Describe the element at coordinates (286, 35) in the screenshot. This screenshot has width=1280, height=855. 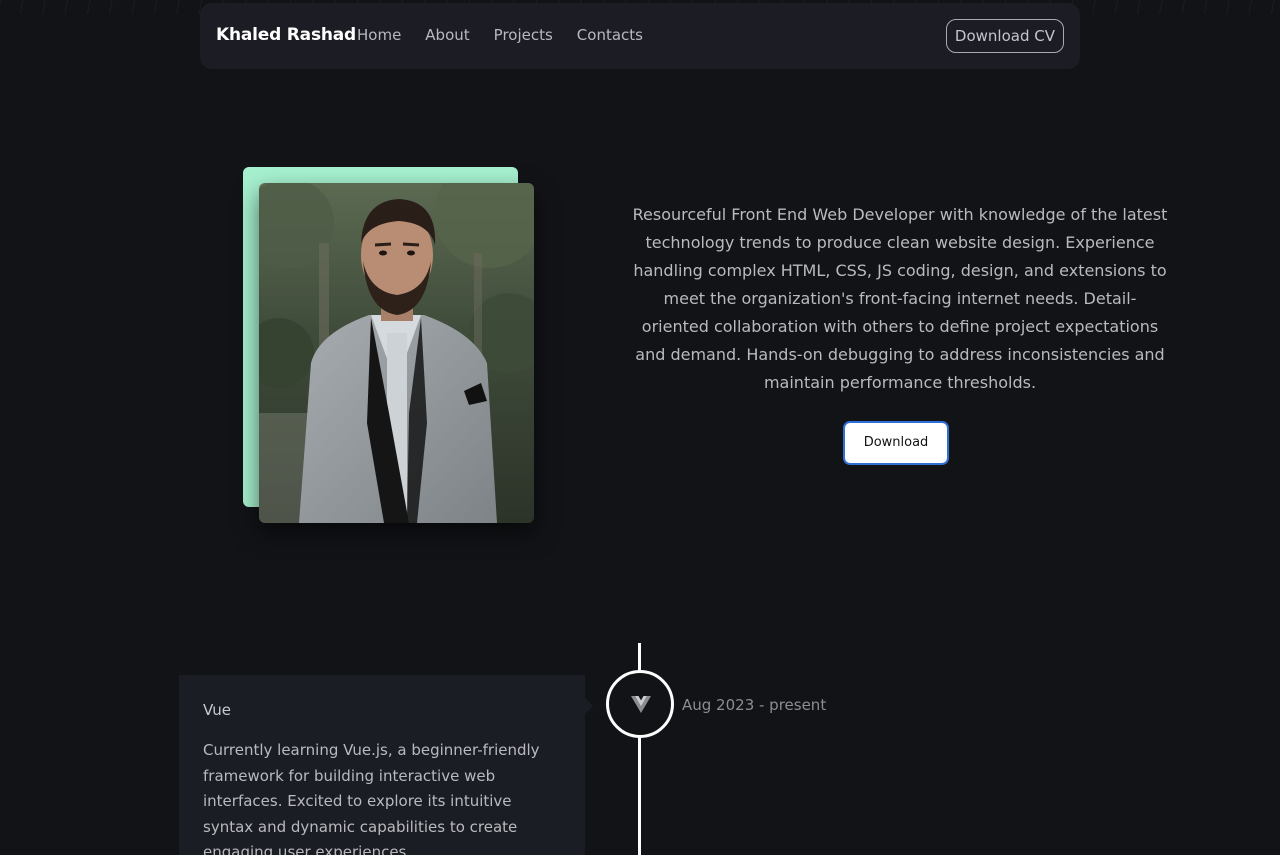
I see `brand-logo: Khaled Rashad` at that location.